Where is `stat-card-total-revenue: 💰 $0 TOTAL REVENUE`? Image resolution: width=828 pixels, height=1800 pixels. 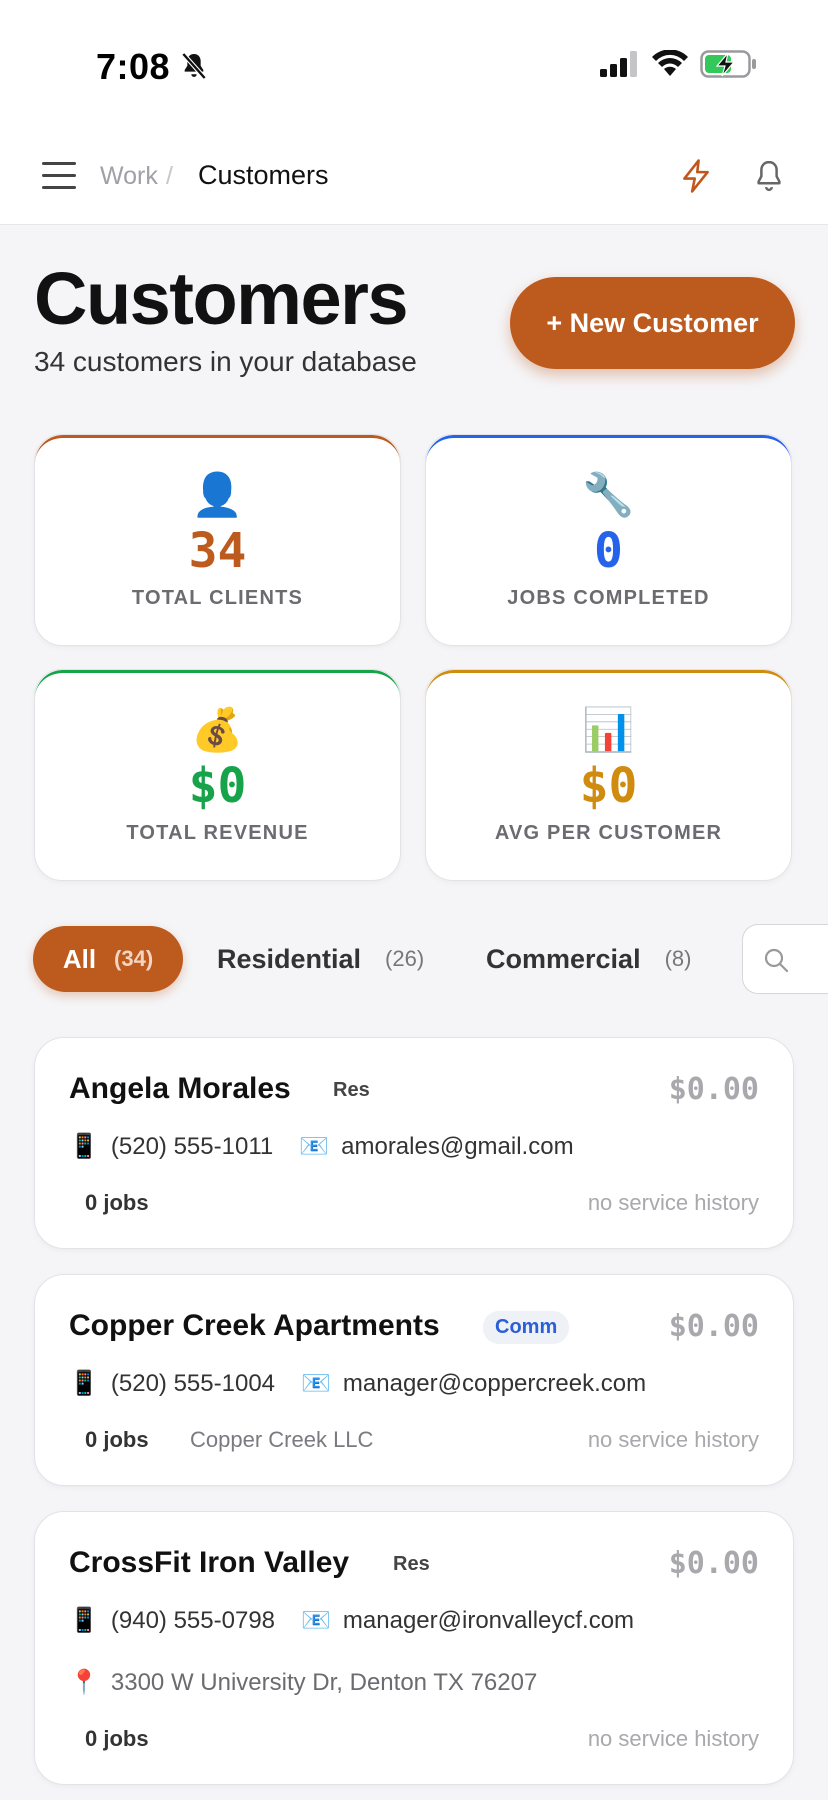 stat-card-total-revenue: 💰 $0 TOTAL REVENUE is located at coordinates (217, 775).